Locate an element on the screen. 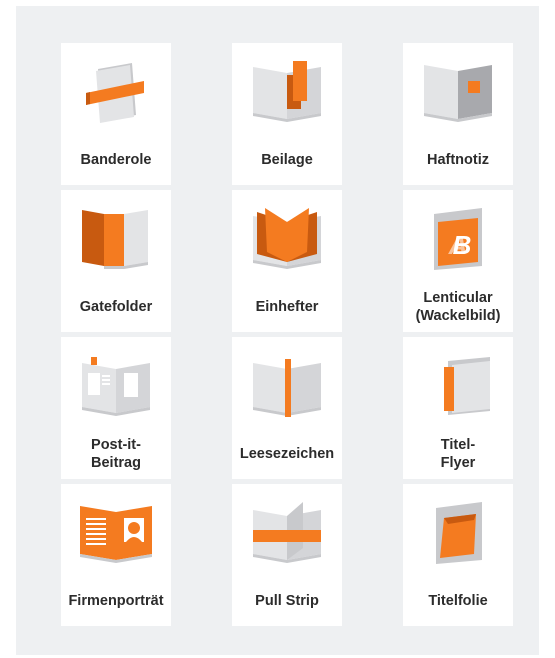  format-card-pull-strip: Pull Strip is located at coordinates (287, 555).